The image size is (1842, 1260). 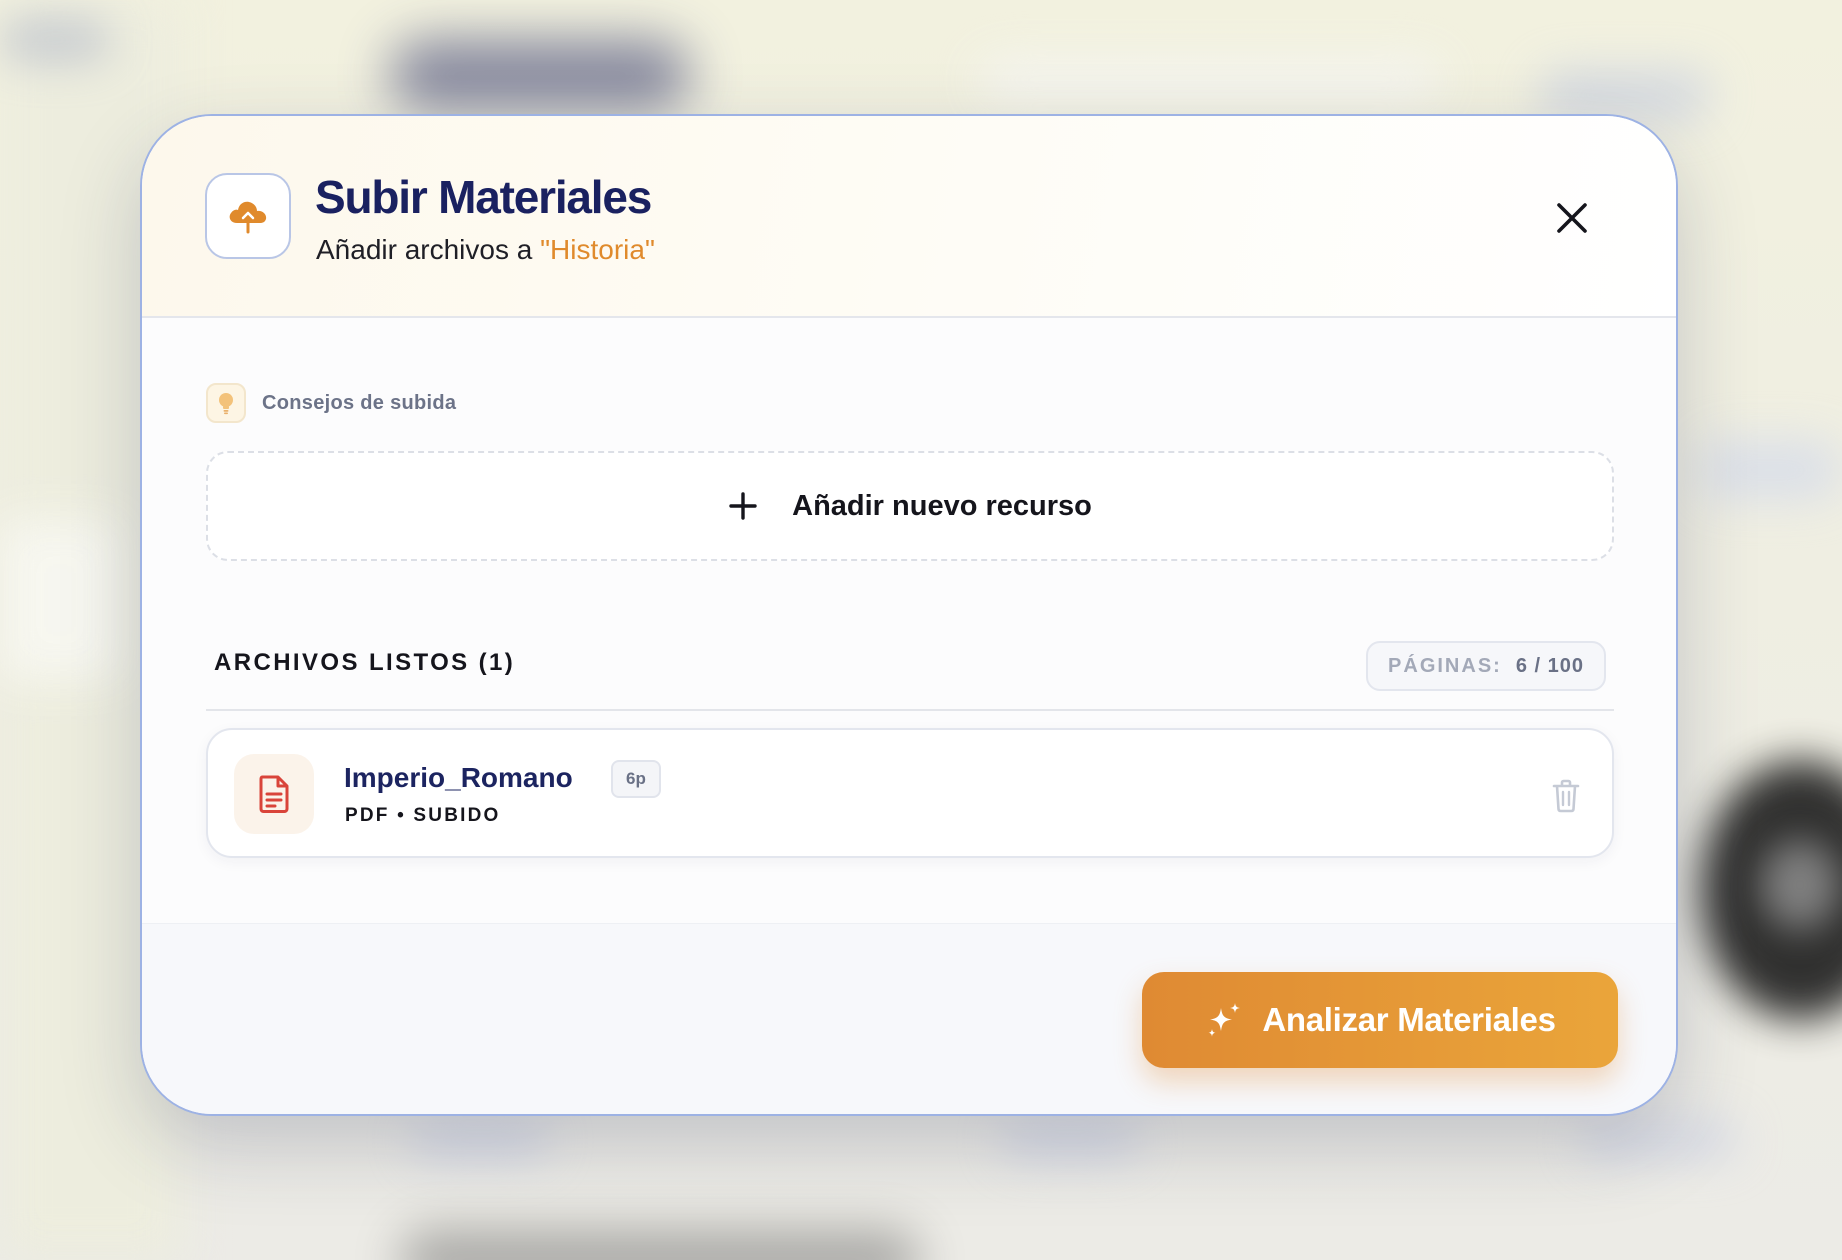 I want to click on file-name: Imperio_Romano, so click(x=458, y=777).